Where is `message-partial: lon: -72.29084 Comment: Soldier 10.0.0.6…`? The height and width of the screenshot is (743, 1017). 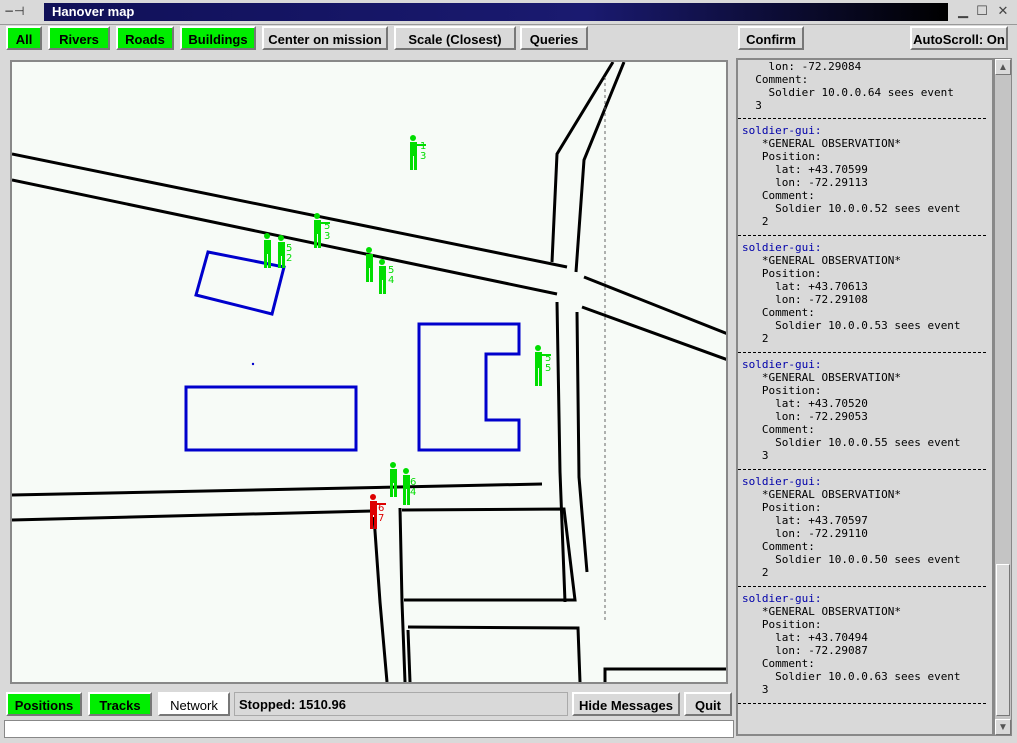
message-partial: lon: -72.29084 Comment: Soldier 10.0.0.6… is located at coordinates (854, 86).